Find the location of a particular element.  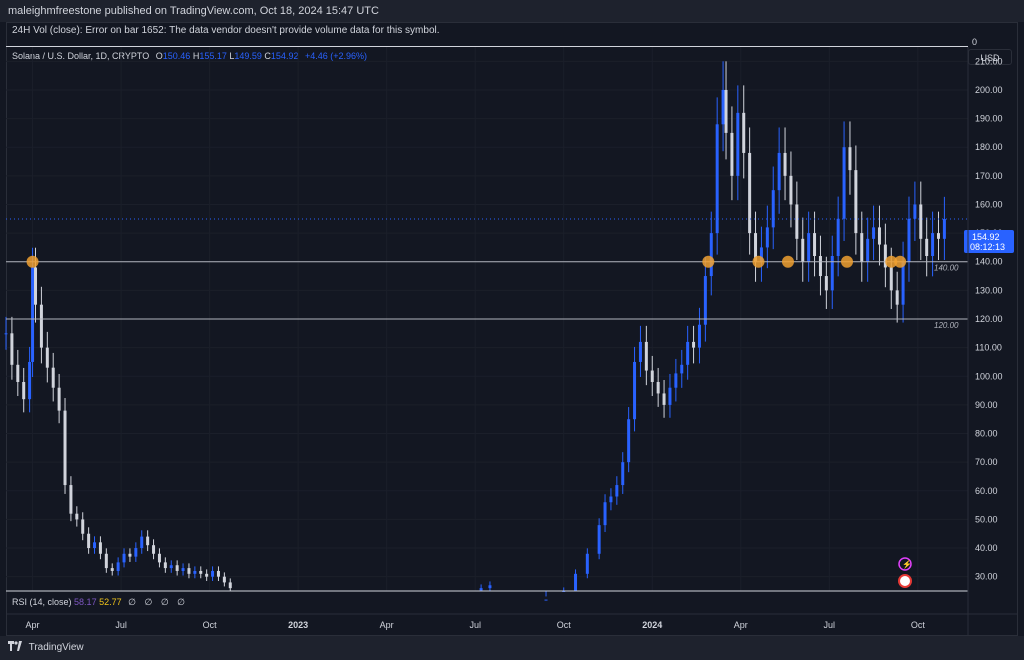

rsi-title: RSI (14, close) is located at coordinates (42, 602).